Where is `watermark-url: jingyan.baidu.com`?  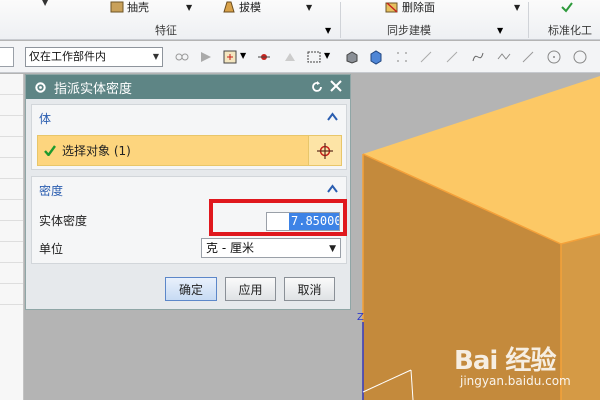 watermark-url: jingyan.baidu.com is located at coordinates (515, 381).